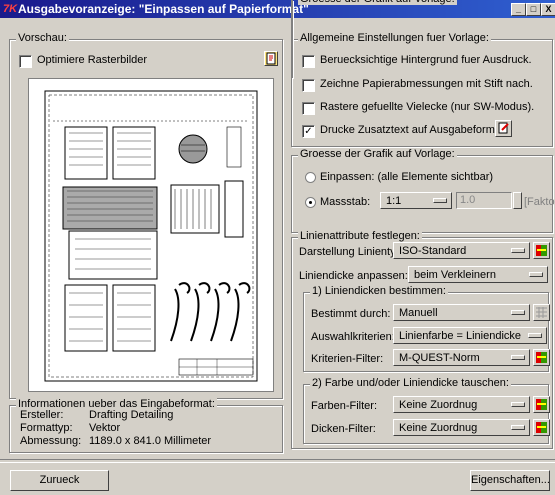 Image resolution: width=555 pixels, height=495 pixels. What do you see at coordinates (46, 428) in the screenshot?
I see `info-format-label: Formattyp:` at bounding box center [46, 428].